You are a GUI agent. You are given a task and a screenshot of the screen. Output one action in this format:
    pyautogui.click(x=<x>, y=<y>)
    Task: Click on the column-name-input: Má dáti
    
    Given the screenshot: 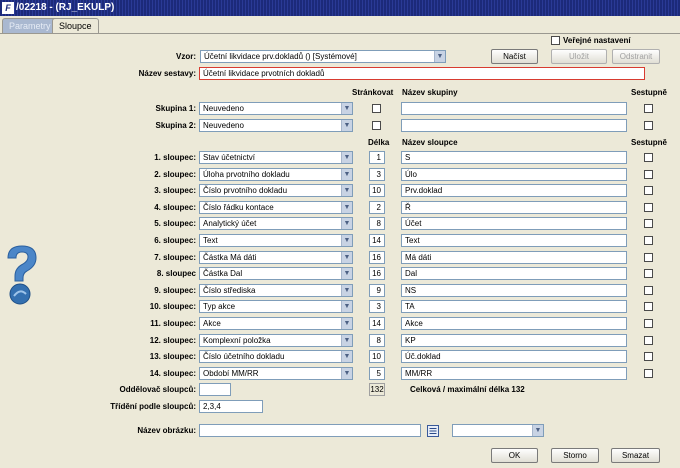 What is the action you would take?
    pyautogui.click(x=514, y=257)
    